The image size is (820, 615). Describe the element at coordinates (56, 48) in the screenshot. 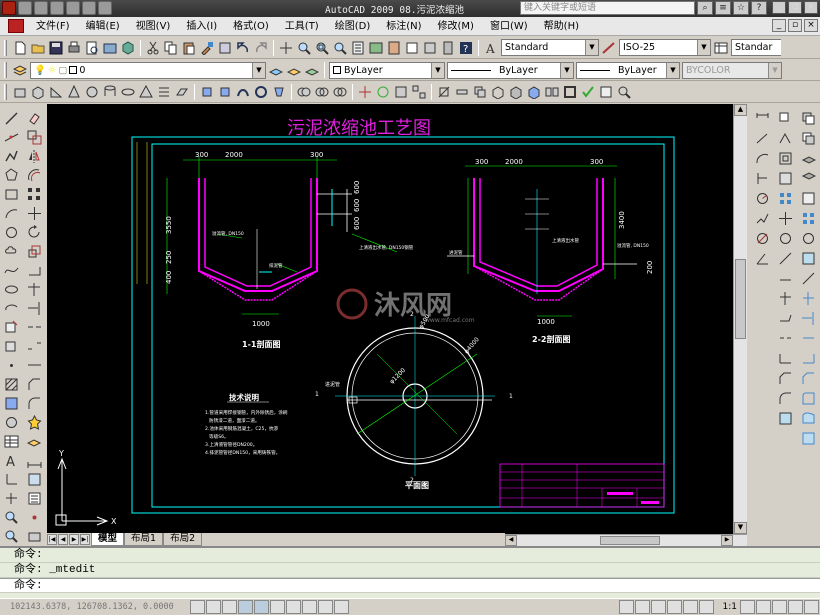

I see `save-file-icon` at that location.